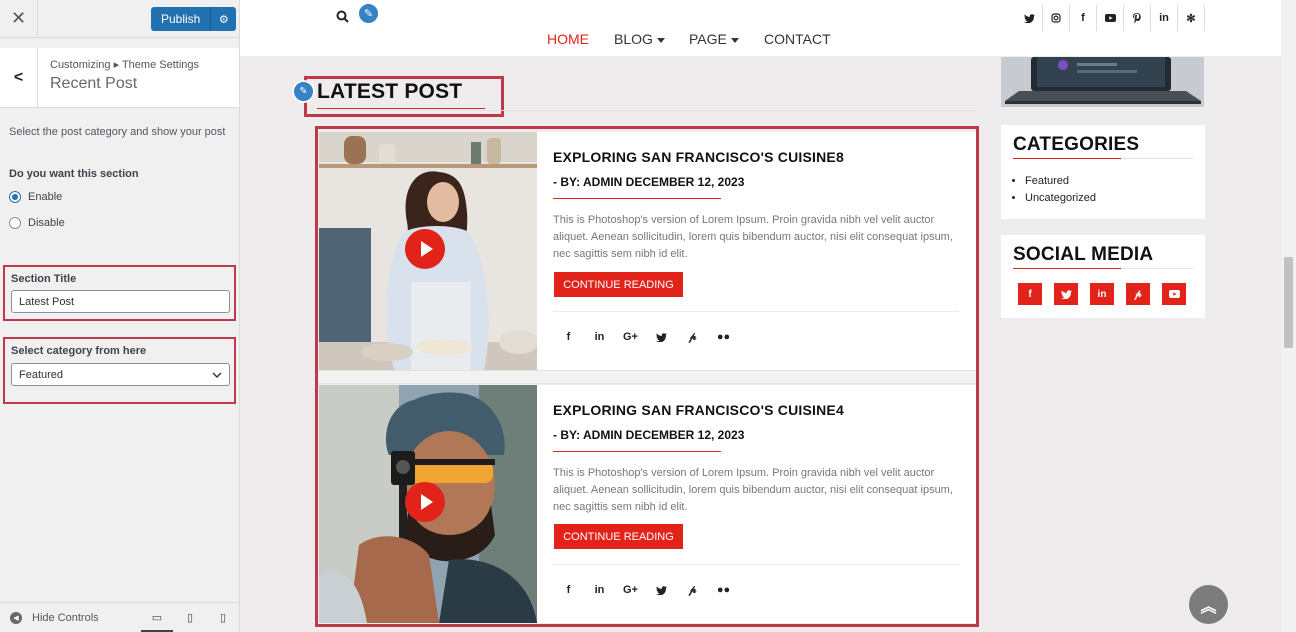 The width and height of the screenshot is (1296, 632). I want to click on post-meta: - BY: ADMIN DECEMBER 12, 2023, so click(649, 182).